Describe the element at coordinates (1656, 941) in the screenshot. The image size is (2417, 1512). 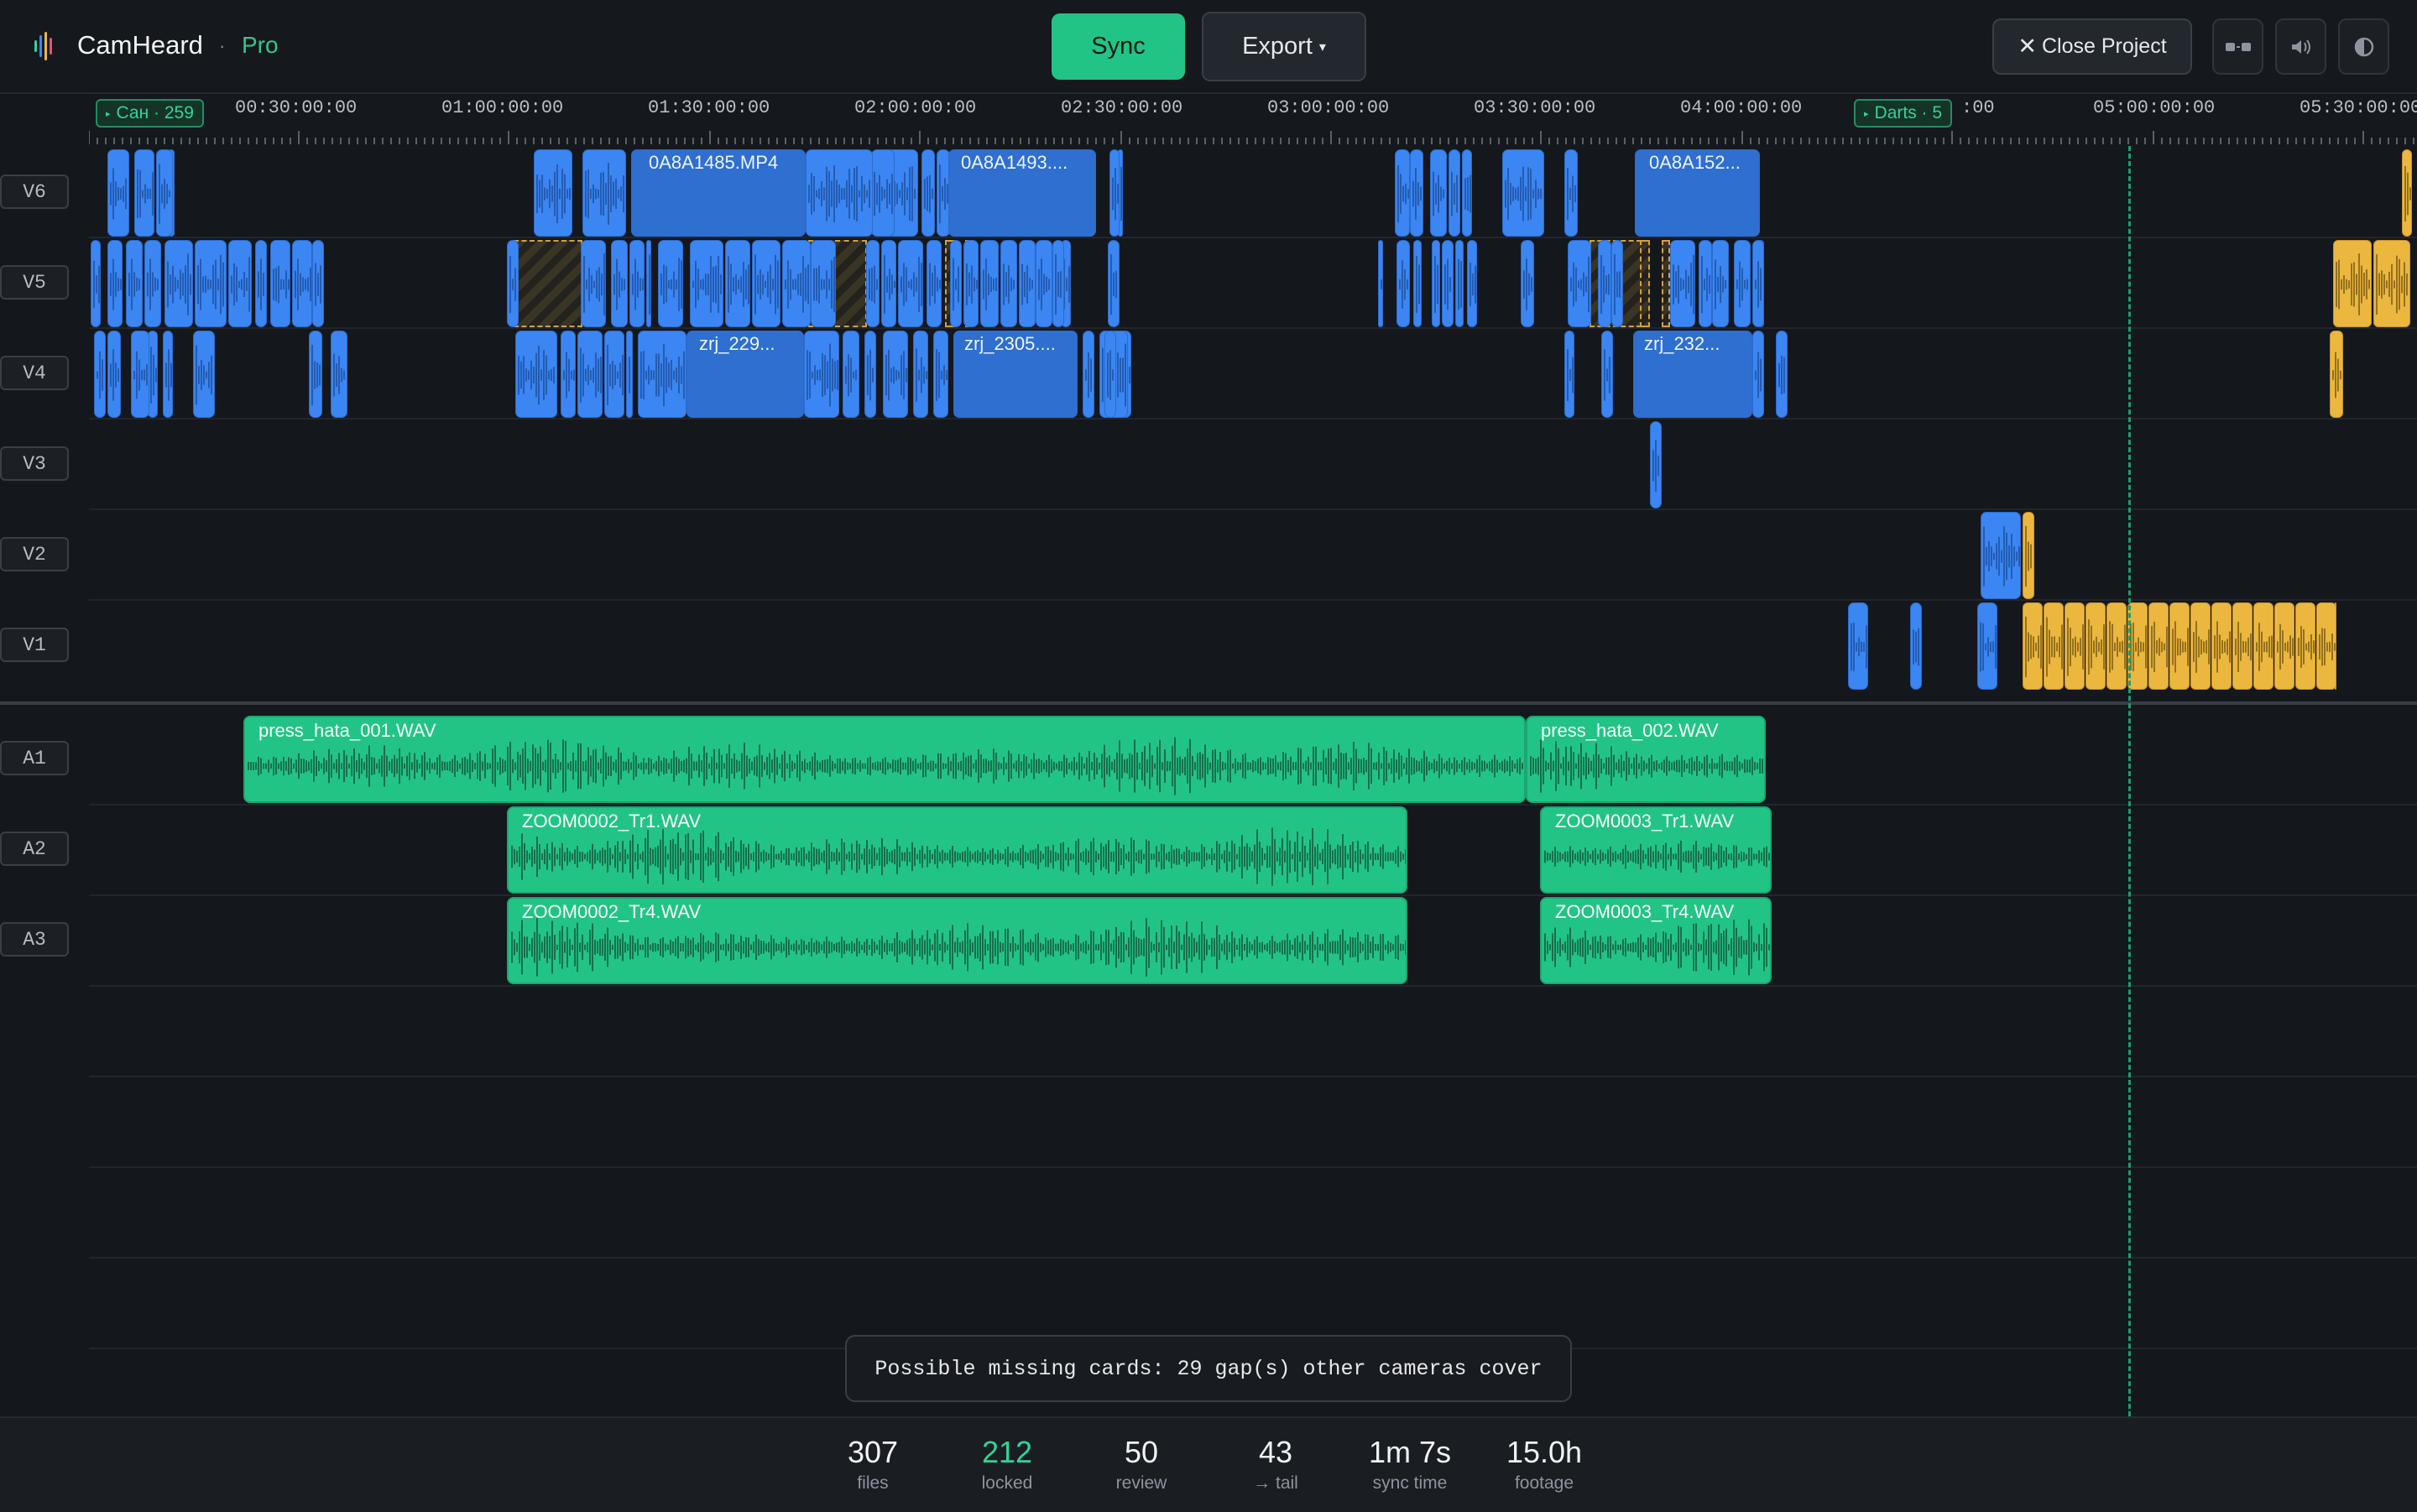
I see `audio-clip: ZOOM0003_Tr4.WAV` at that location.